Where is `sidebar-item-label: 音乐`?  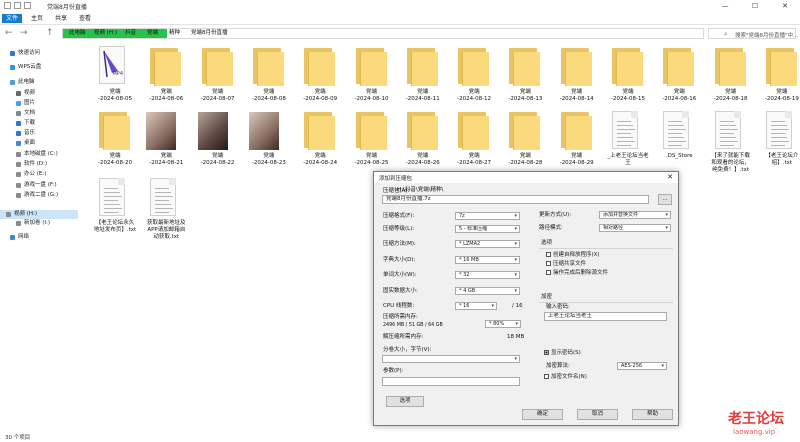
sidebar-item-label: 音乐 is located at coordinates (30, 133).